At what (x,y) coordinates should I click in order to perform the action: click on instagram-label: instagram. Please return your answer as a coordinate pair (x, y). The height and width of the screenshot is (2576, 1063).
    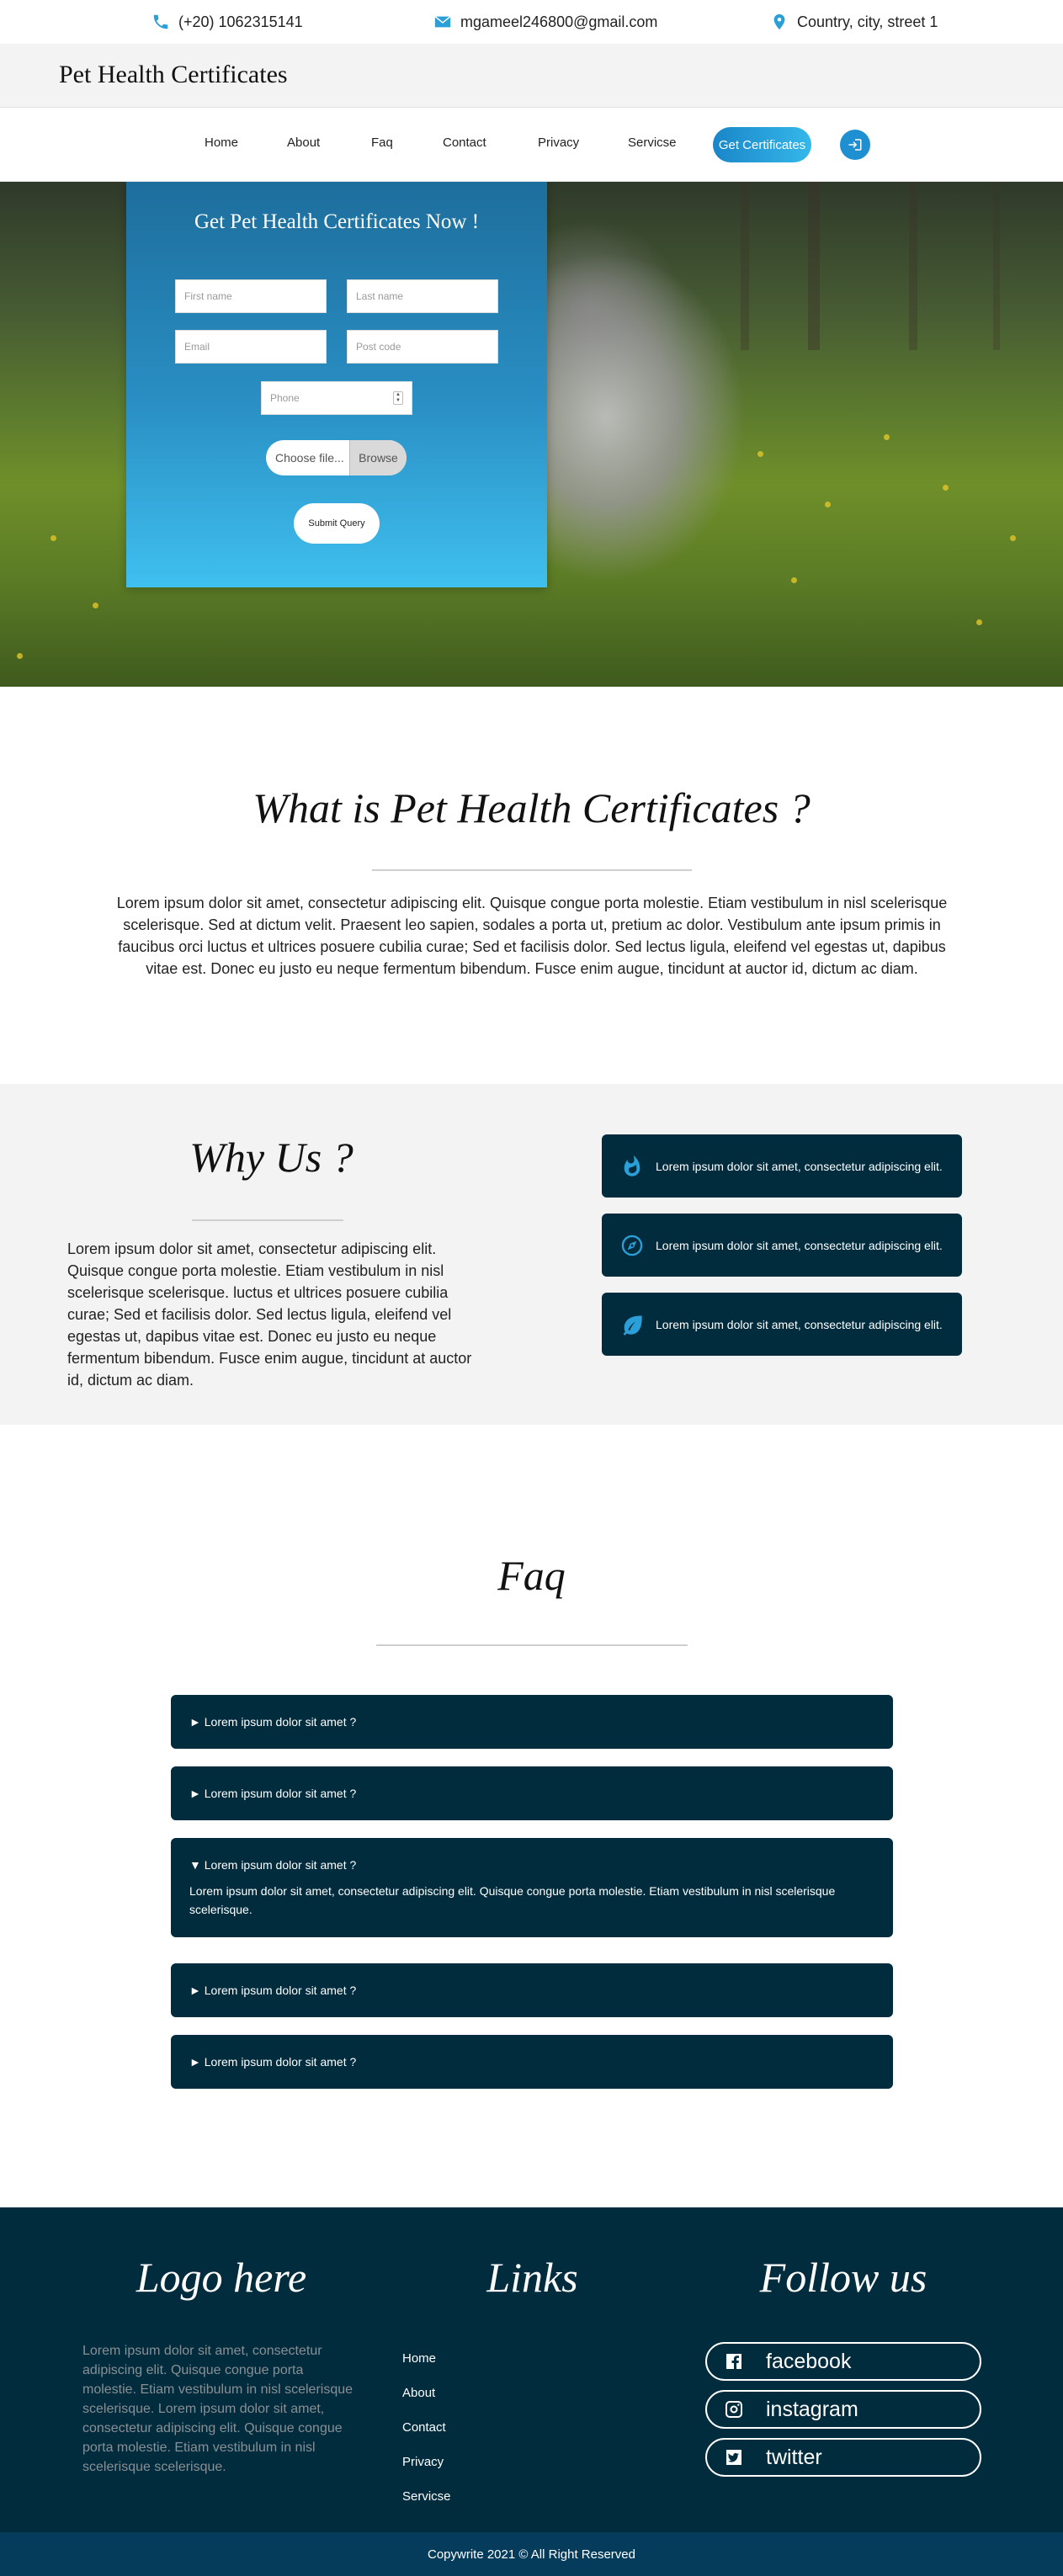
    Looking at the image, I should click on (812, 2409).